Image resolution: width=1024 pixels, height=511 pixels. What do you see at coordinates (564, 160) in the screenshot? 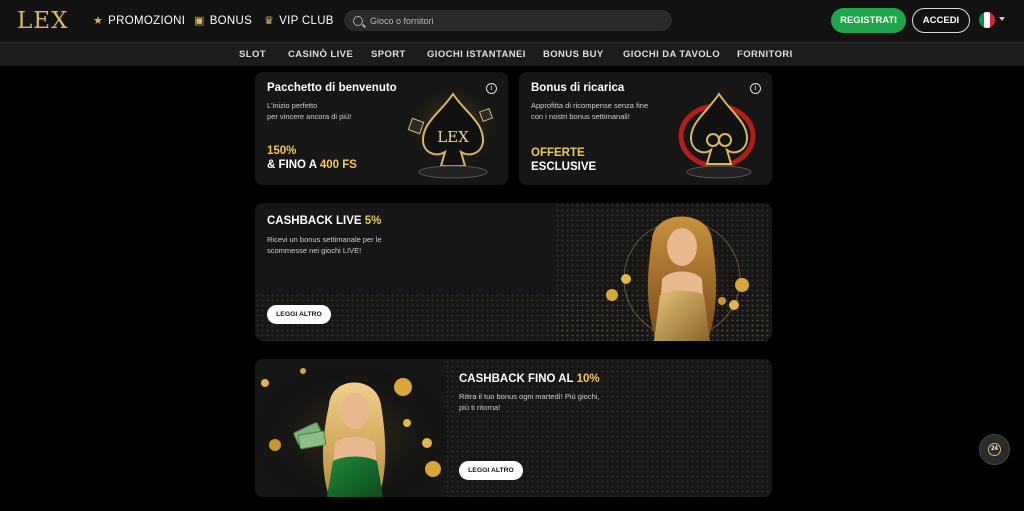
I see `offer-text: OFFERTE ESCLUSIVE` at bounding box center [564, 160].